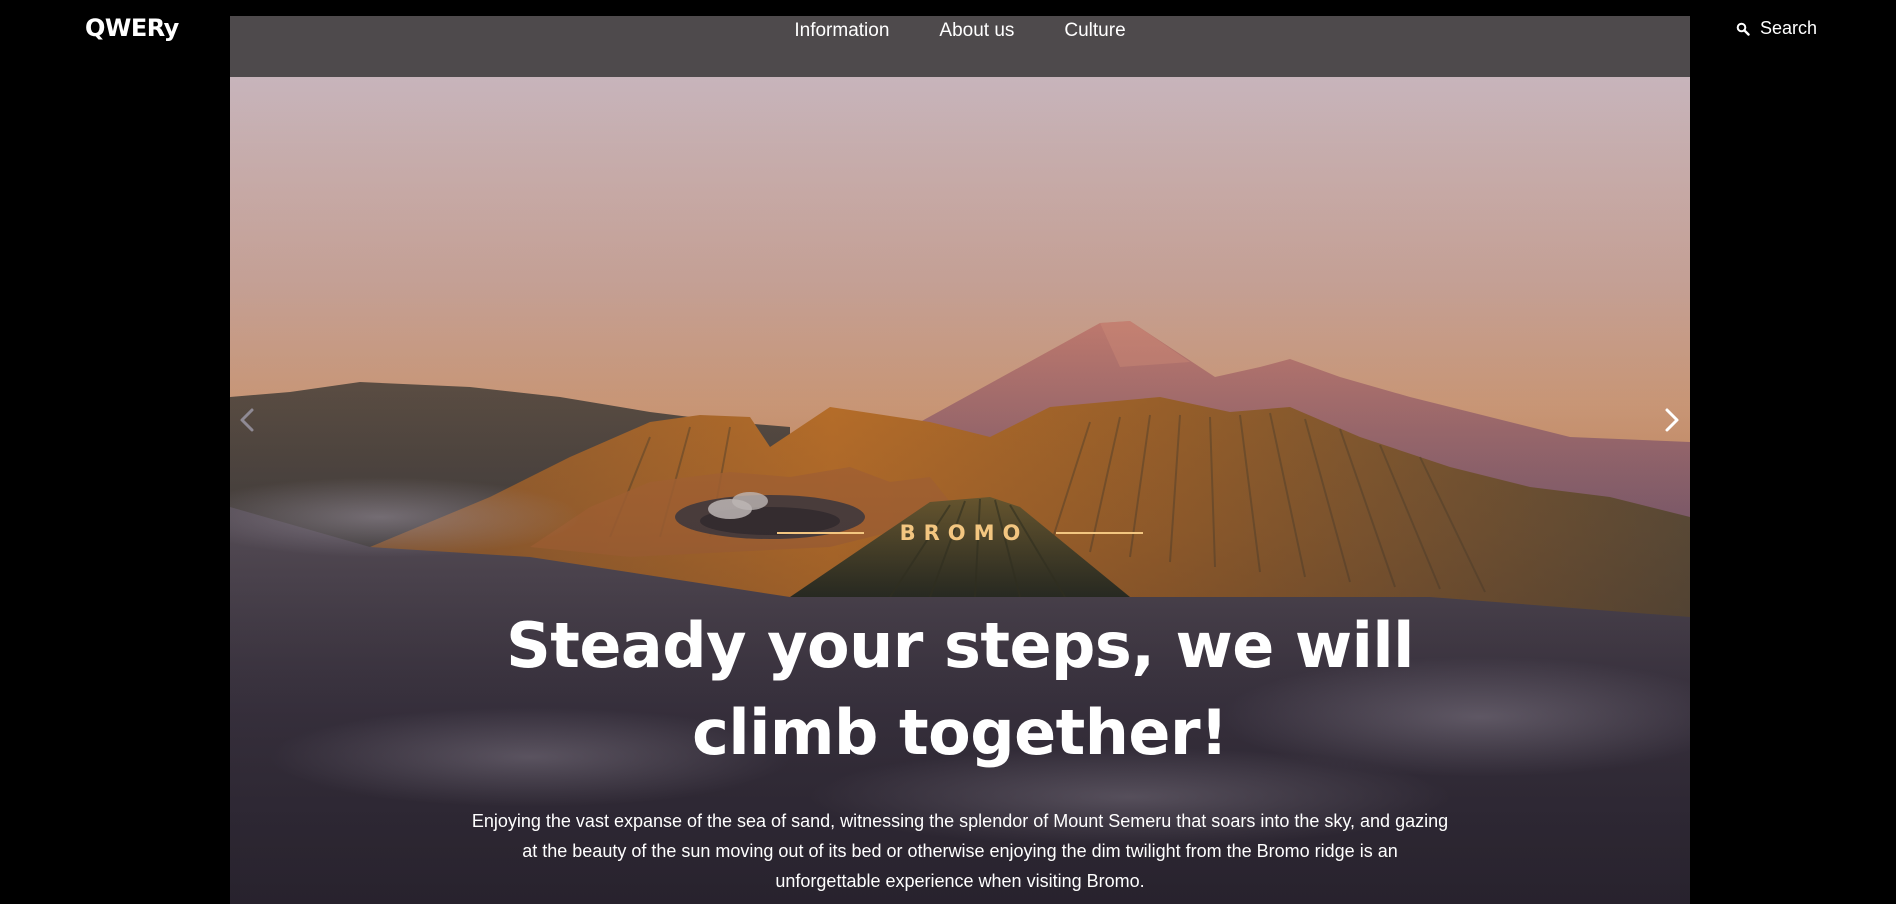  What do you see at coordinates (132, 28) in the screenshot?
I see `site-logo: QWERy` at bounding box center [132, 28].